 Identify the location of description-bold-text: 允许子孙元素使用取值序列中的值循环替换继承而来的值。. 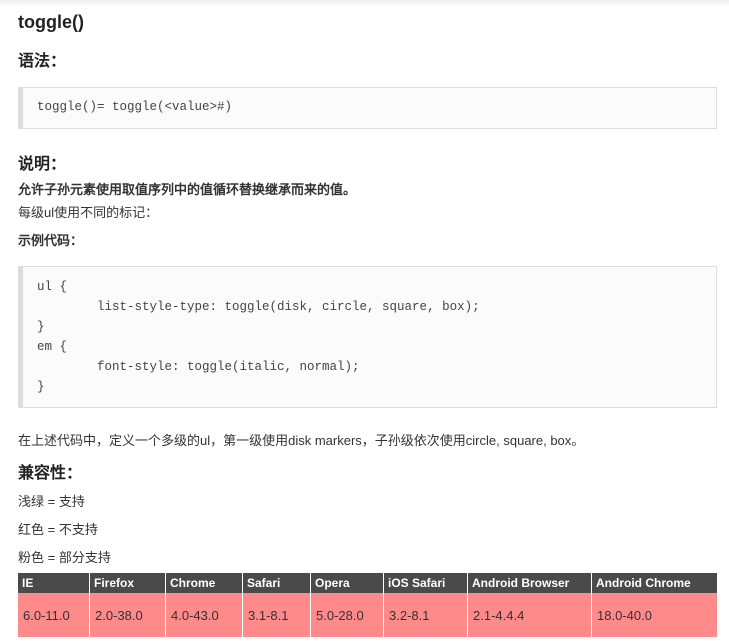
(187, 189).